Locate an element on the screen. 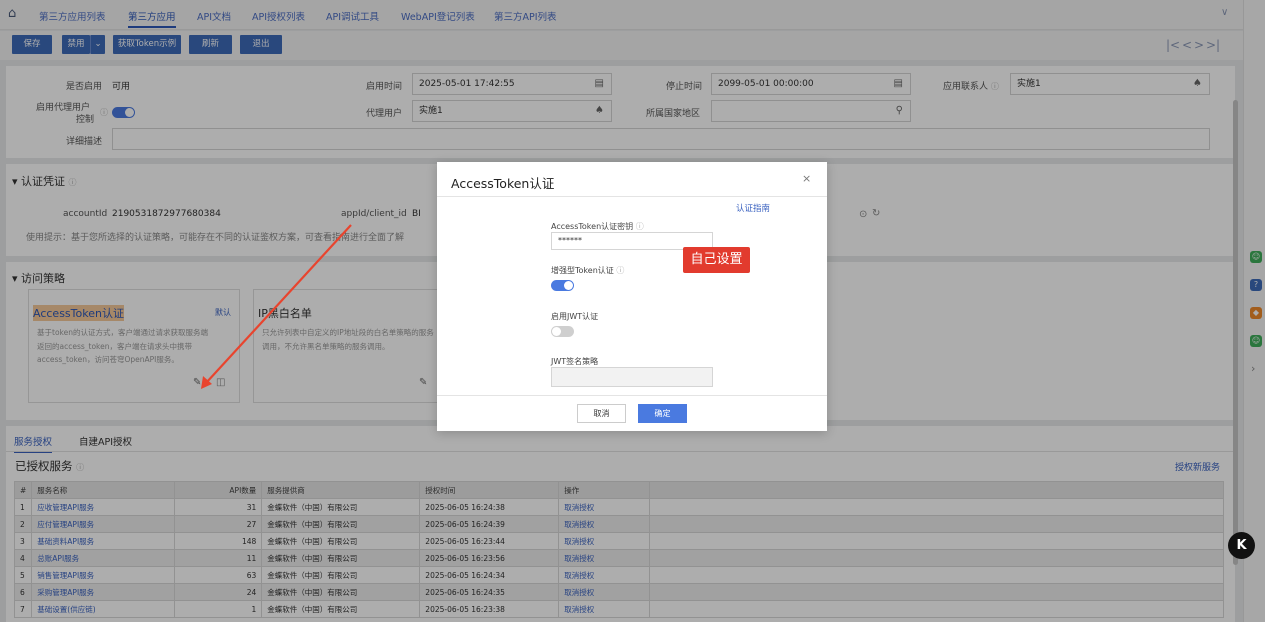 This screenshot has height=622, width=1265. assistant-logo-icon: K is located at coordinates (1241, 545).